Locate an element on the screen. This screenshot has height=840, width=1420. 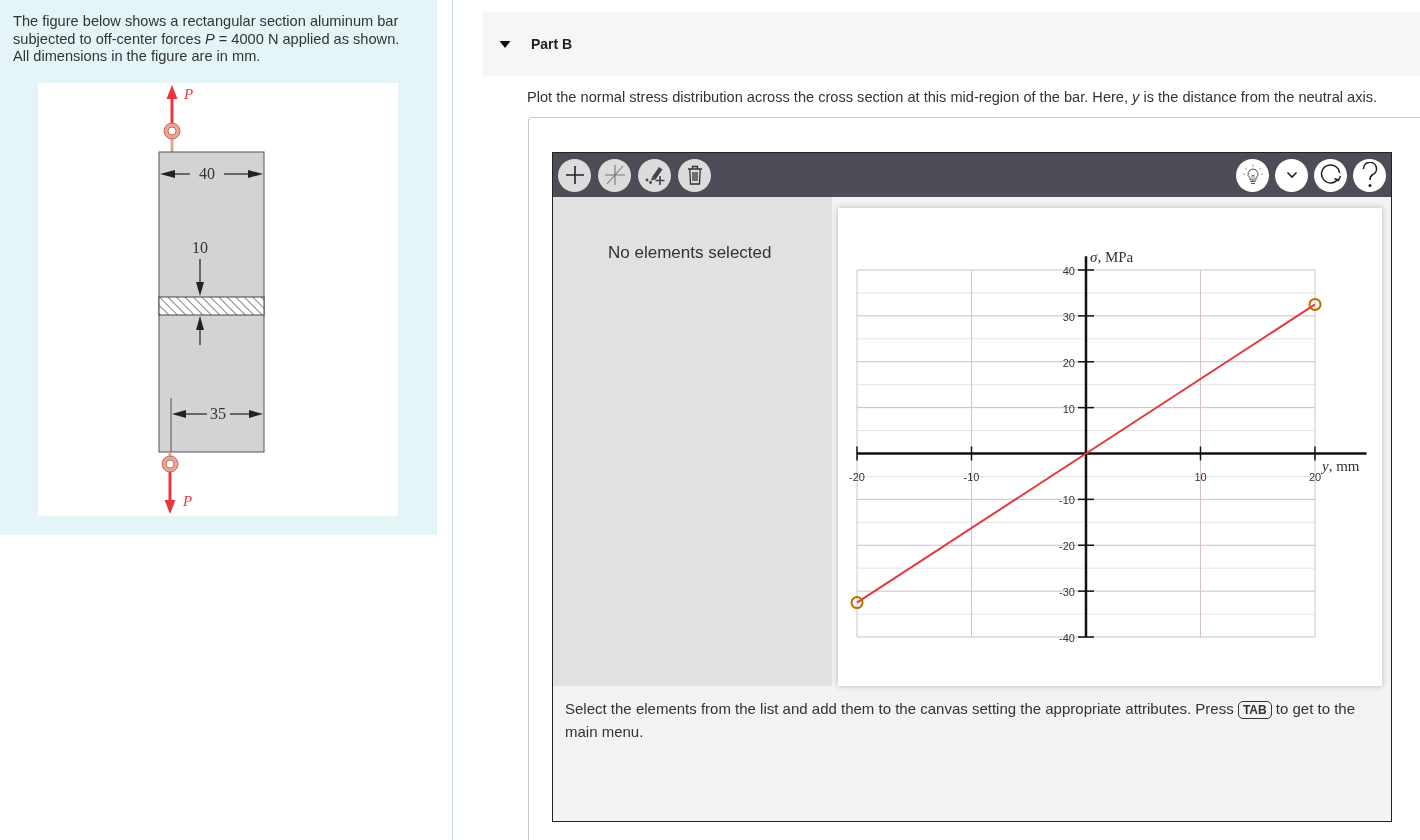
delete-button is located at coordinates (694, 175).